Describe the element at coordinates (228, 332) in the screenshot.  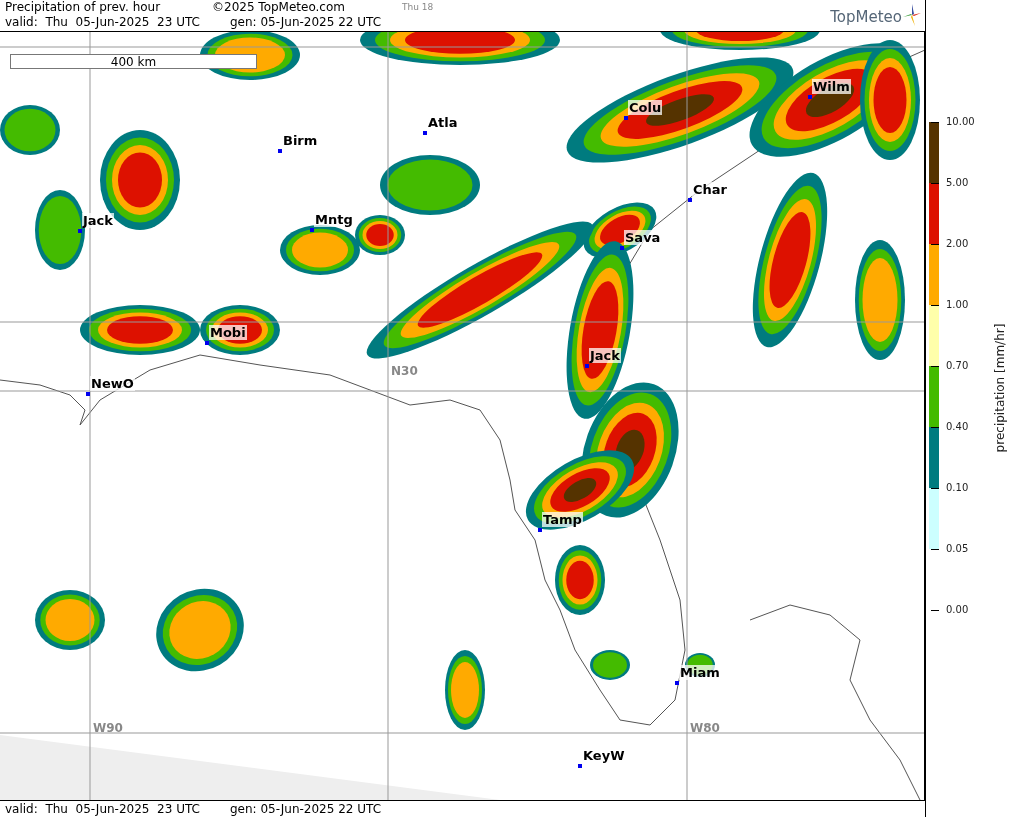
I see `city-label: Mobi` at that location.